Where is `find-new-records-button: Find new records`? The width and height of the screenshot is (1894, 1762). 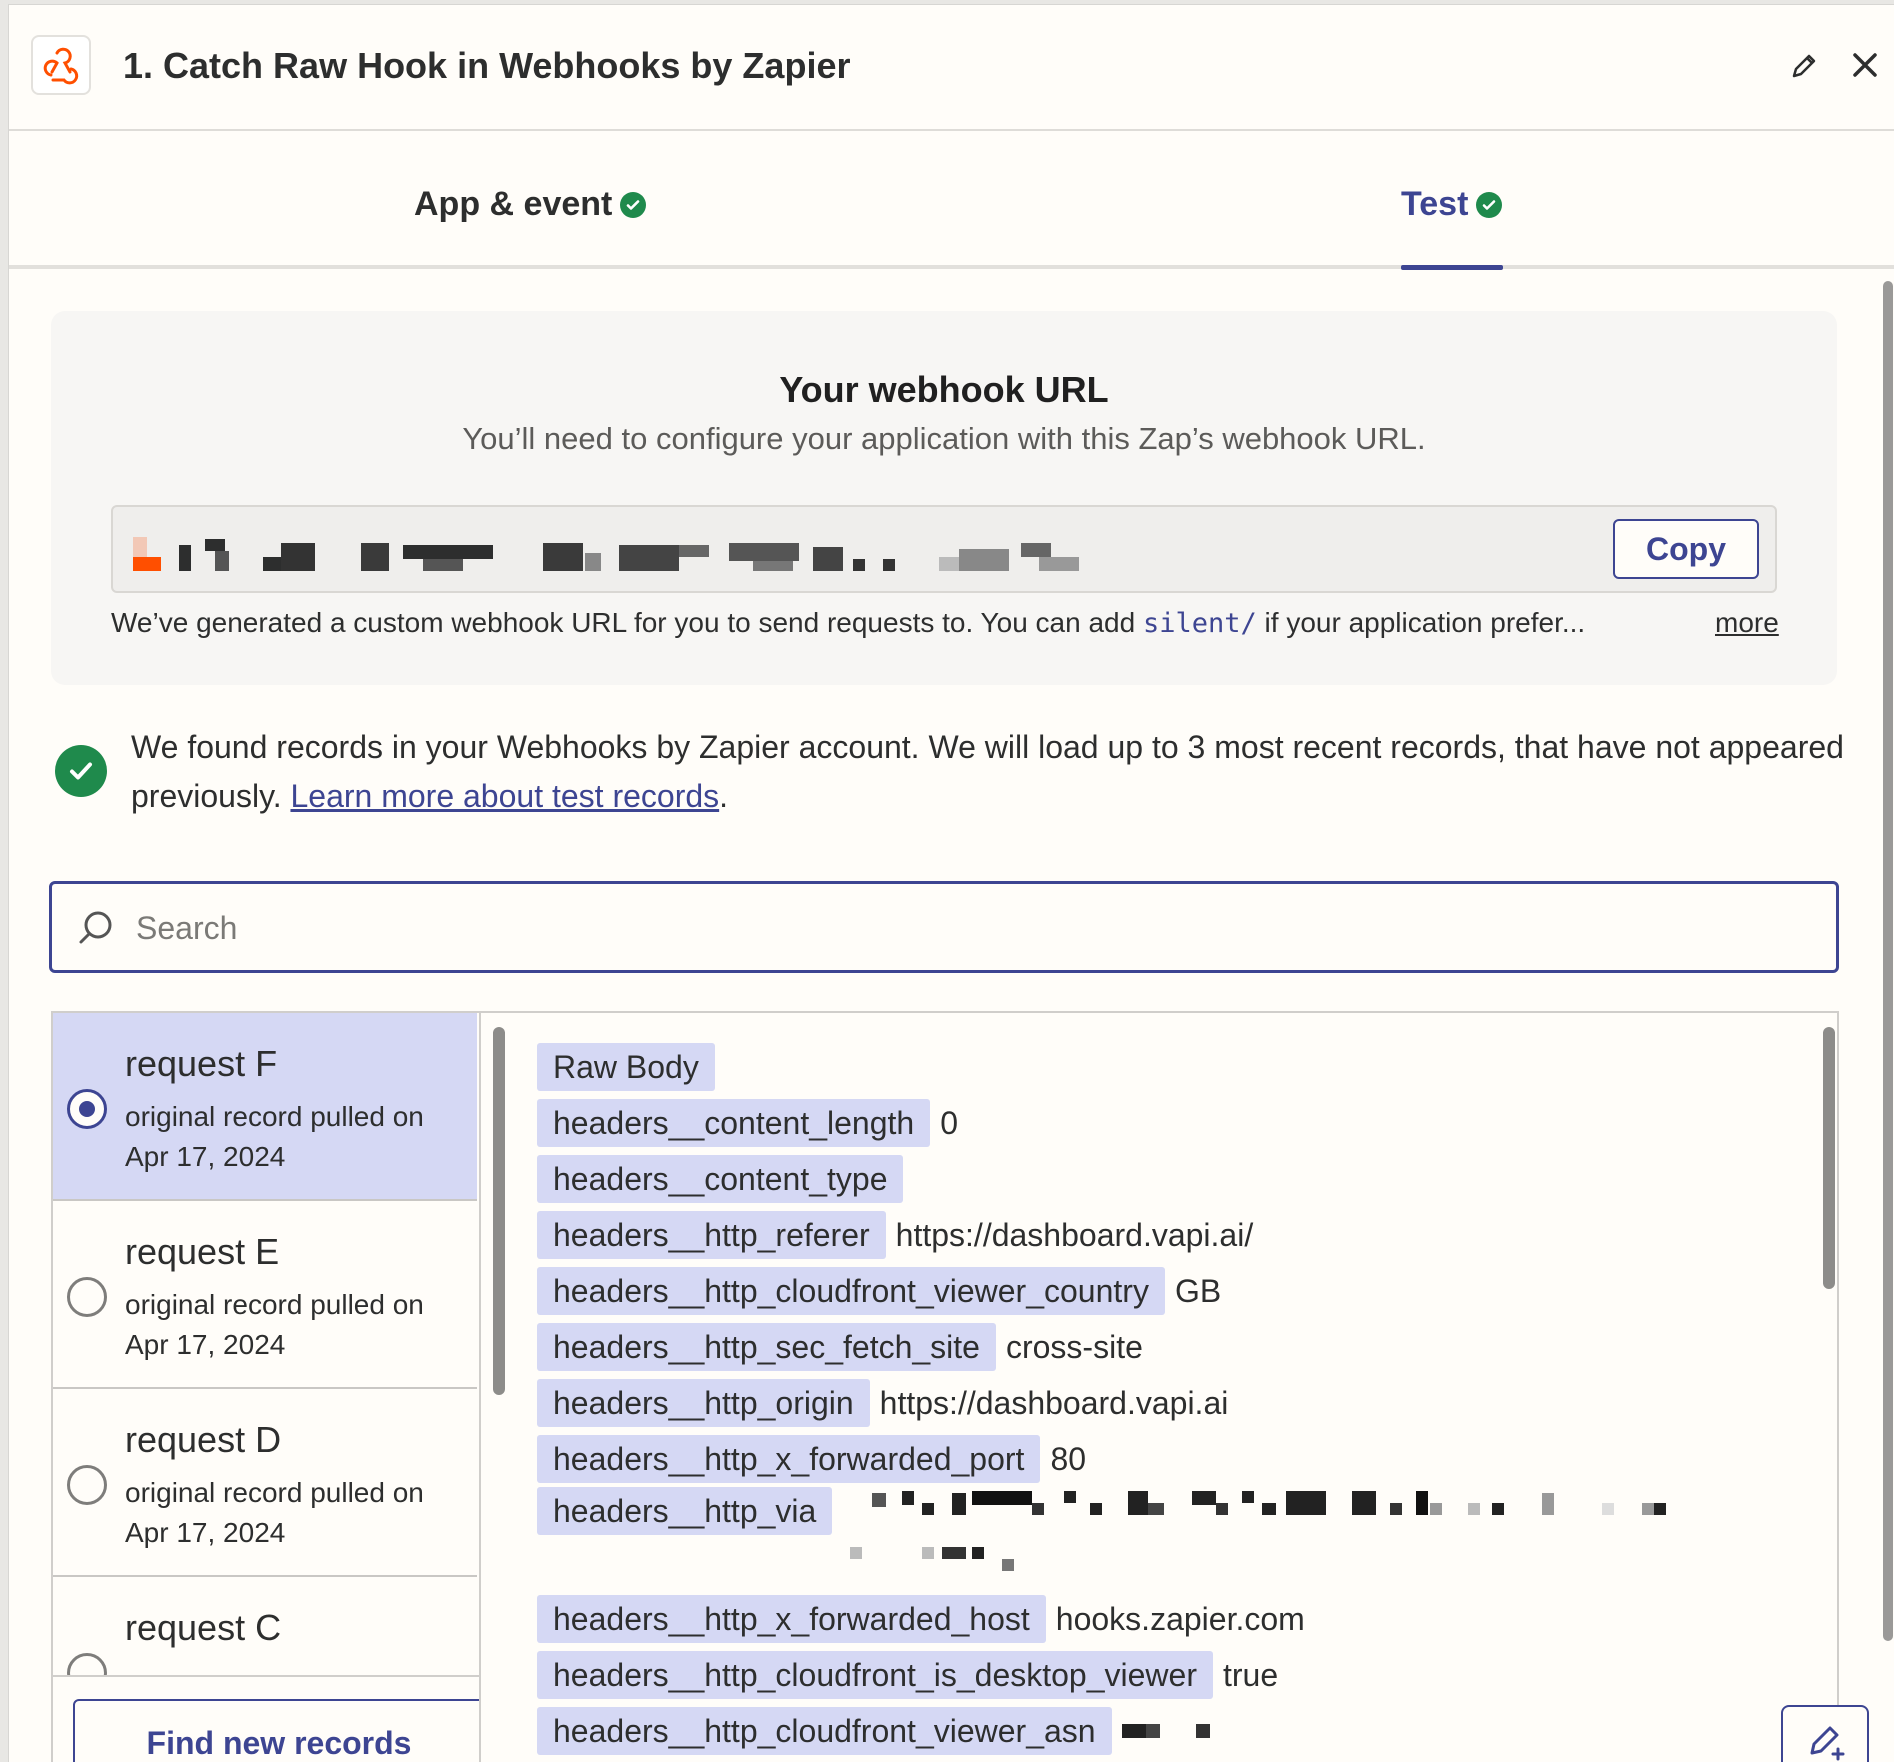 find-new-records-button: Find new records is located at coordinates (276, 1730).